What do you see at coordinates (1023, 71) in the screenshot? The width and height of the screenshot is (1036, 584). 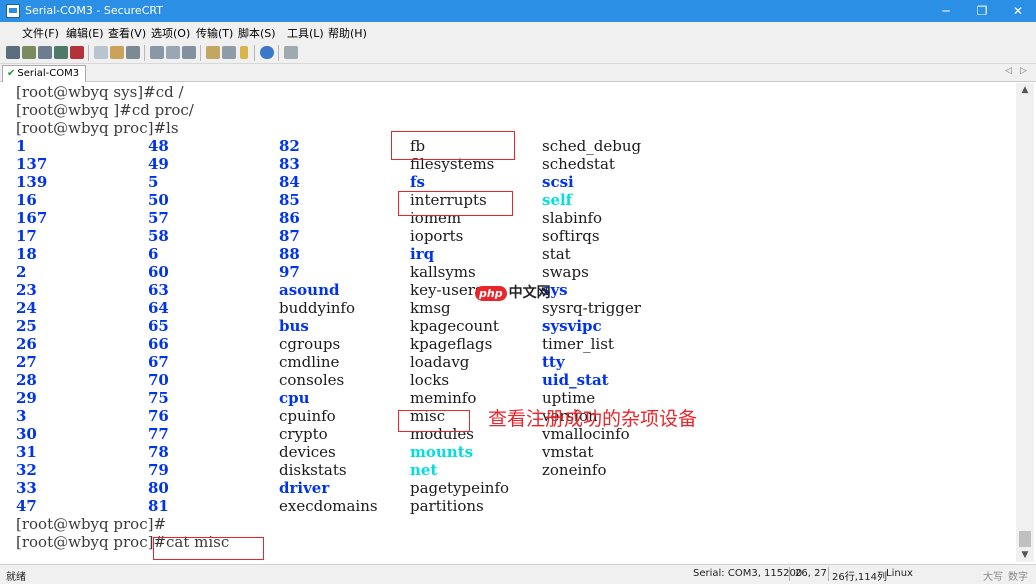 I see `tab-scroll-right-icon: ▷` at bounding box center [1023, 71].